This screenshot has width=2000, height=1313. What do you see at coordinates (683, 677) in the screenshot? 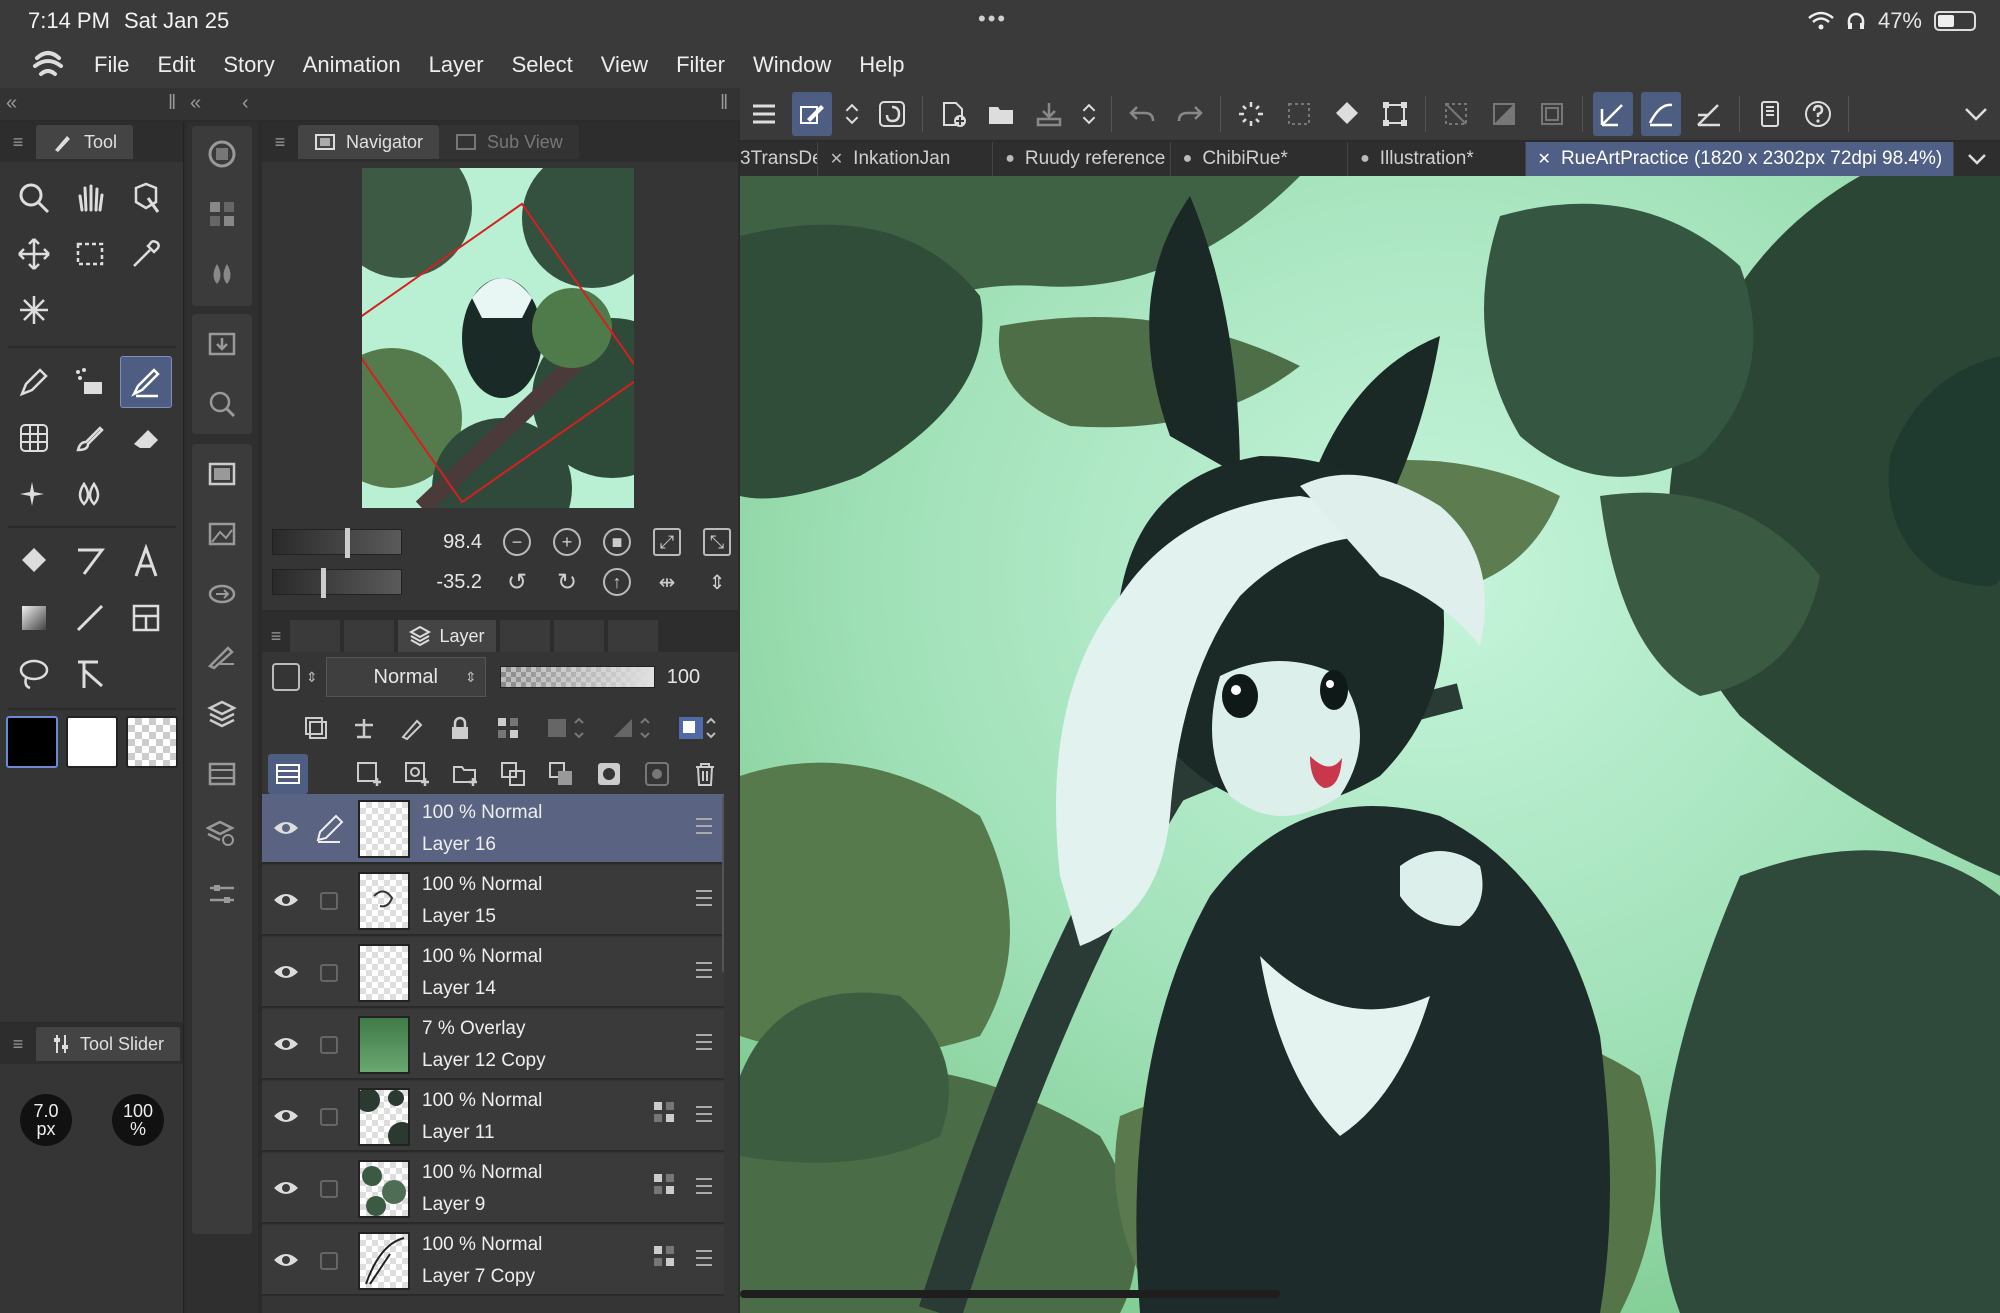
I see `layer-opacity-value: 100` at bounding box center [683, 677].